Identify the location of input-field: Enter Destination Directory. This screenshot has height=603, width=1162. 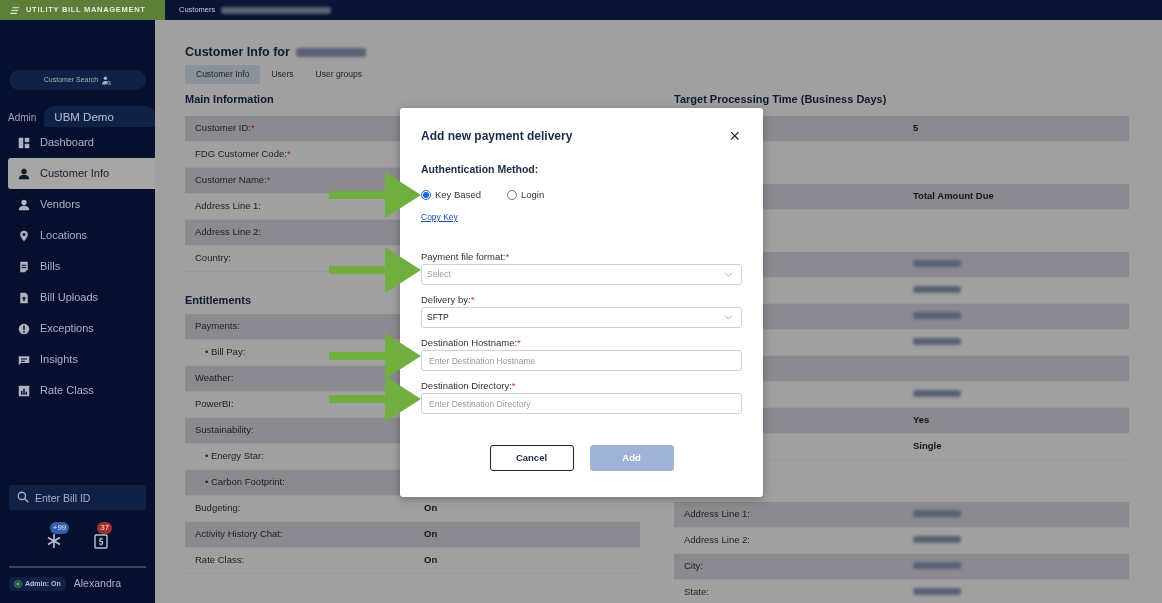
(581, 404).